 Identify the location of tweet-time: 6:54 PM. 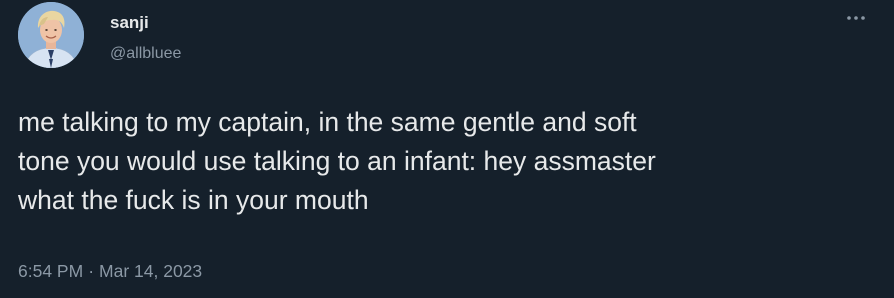
(51, 271).